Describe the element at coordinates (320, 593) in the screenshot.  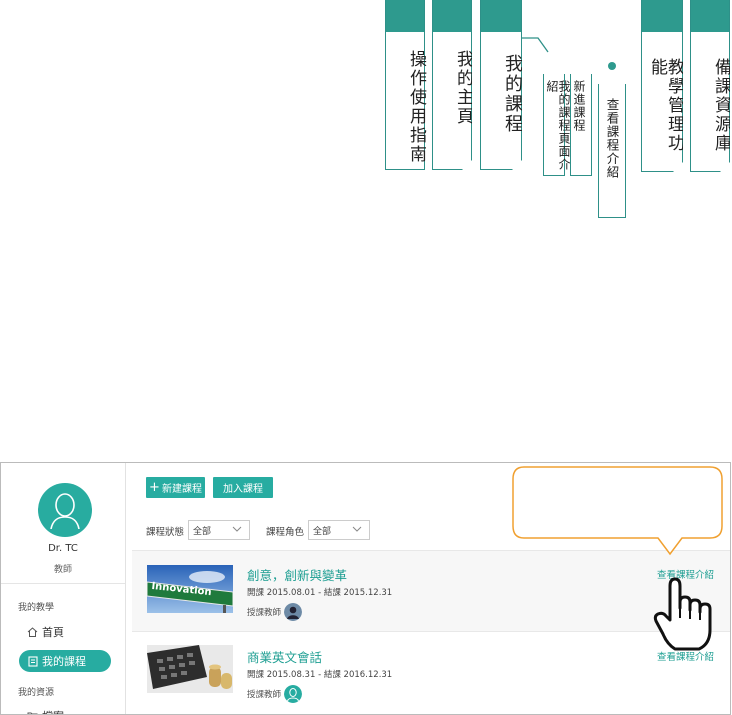
I see `course-dates: 開課 2015.08.01 - 結課 2015.12.31` at that location.